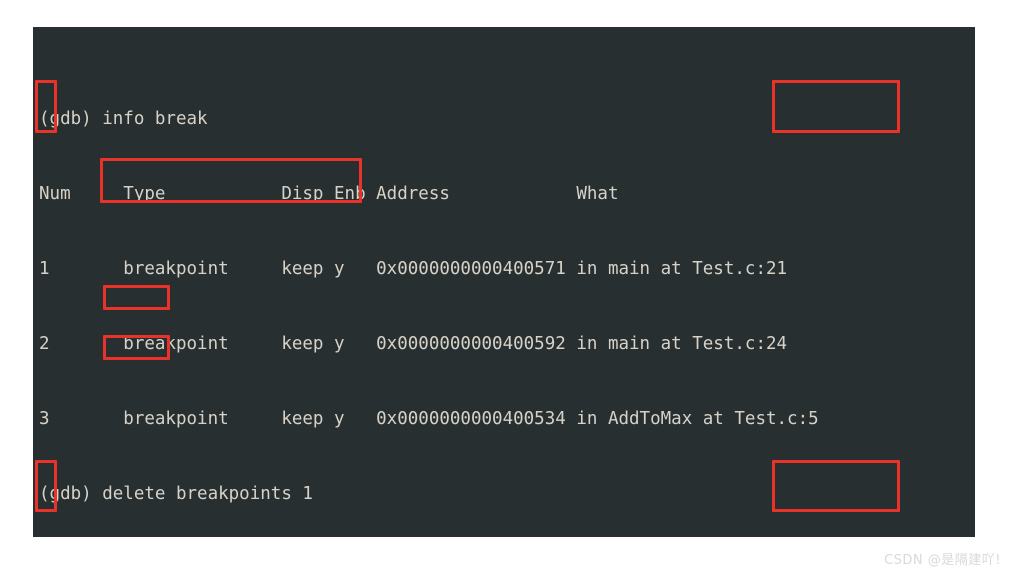 Image resolution: width=1011 pixels, height=572 pixels. Describe the element at coordinates (123, 119) in the screenshot. I see `terminal-line: (gdb) info break` at that location.